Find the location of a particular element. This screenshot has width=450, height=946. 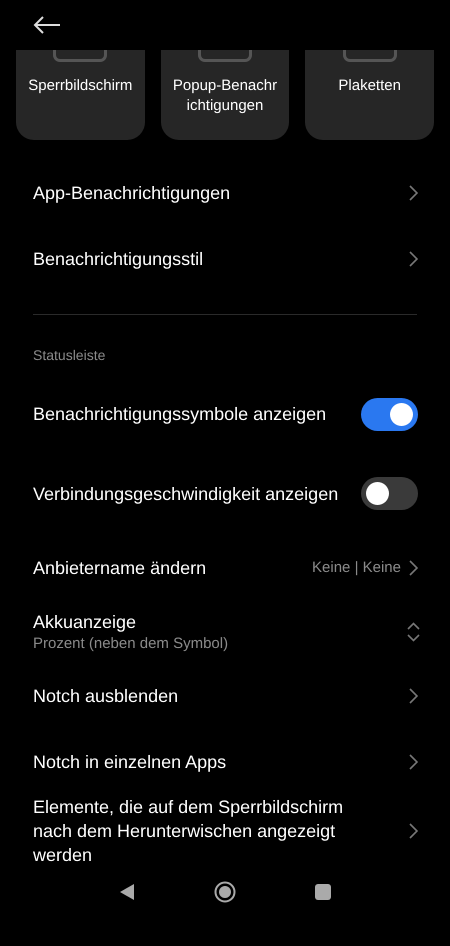

shortcut-card: Popup-Benachrichtigungen is located at coordinates (225, 95).